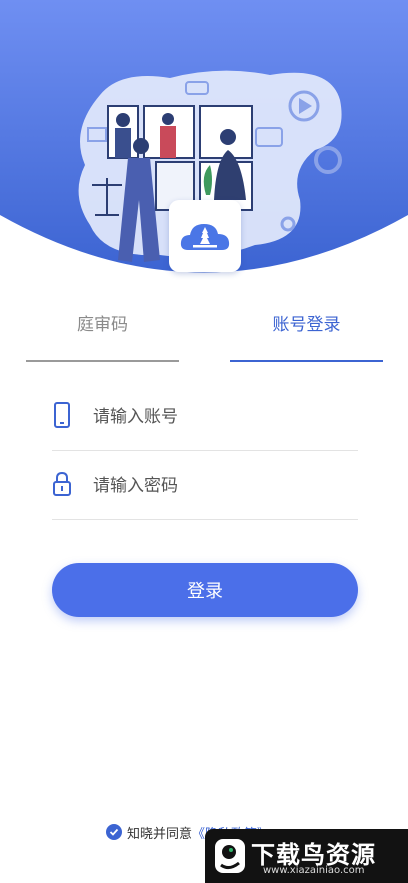 Image resolution: width=408 pixels, height=883 pixels. Describe the element at coordinates (62, 483) in the screenshot. I see `lock-icon` at that location.